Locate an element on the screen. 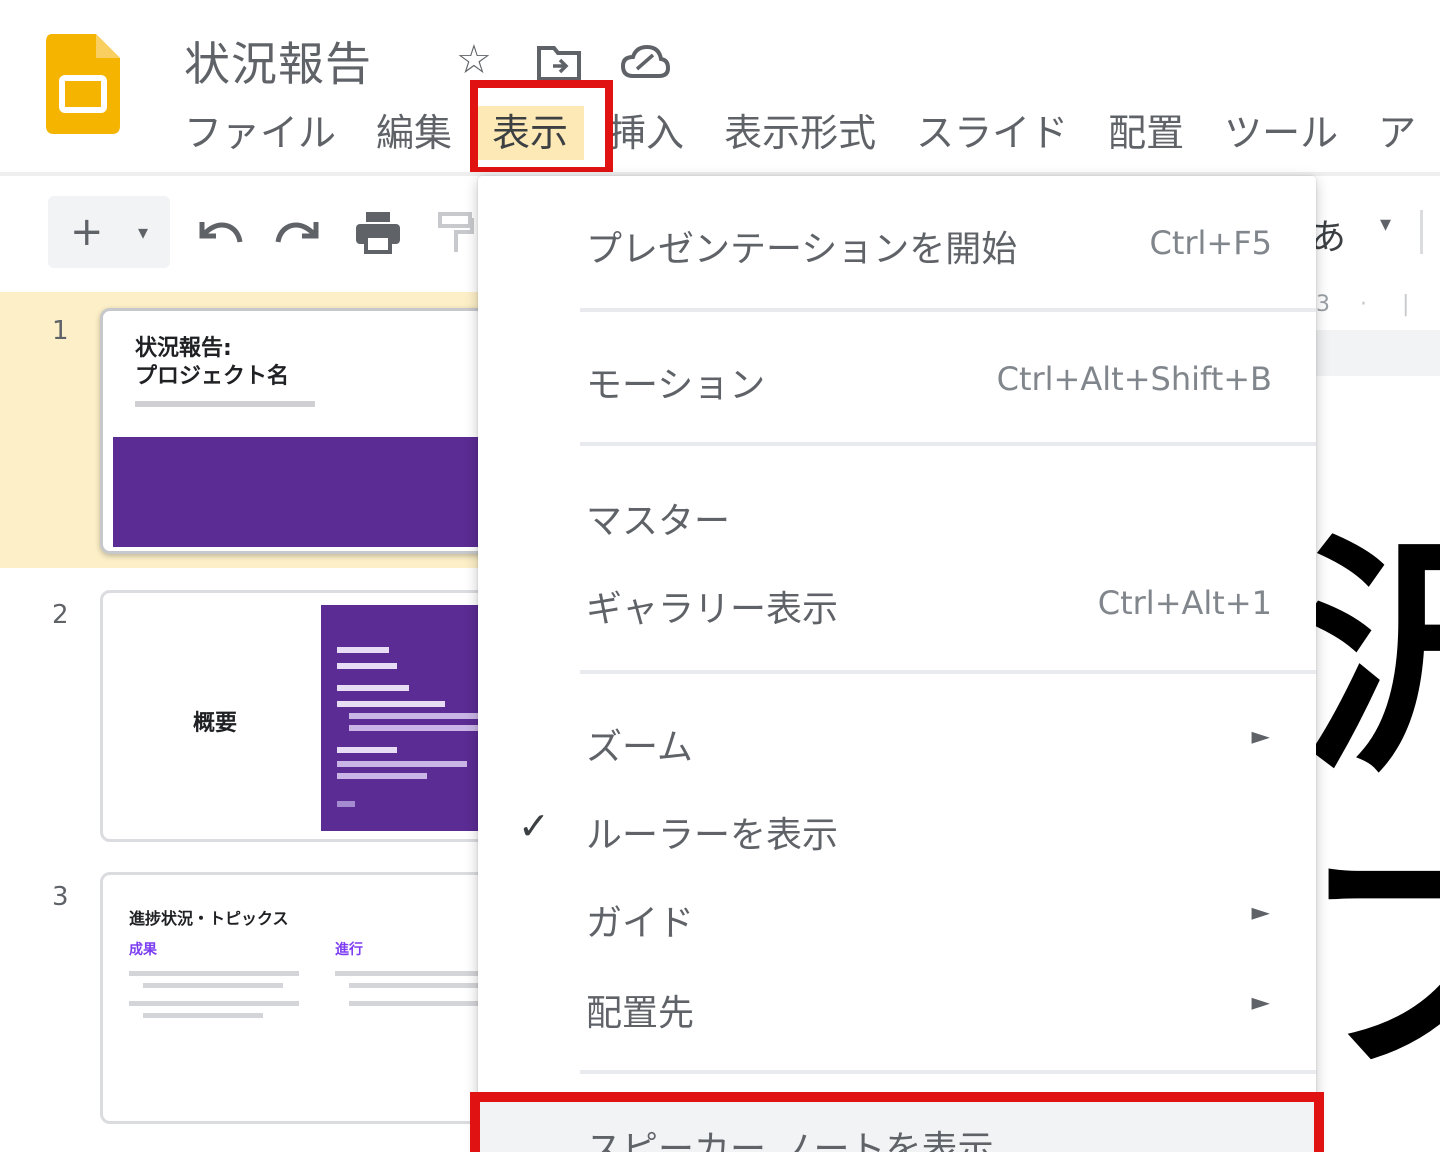  dropdown-caret-icon: ▾ is located at coordinates (143, 232).